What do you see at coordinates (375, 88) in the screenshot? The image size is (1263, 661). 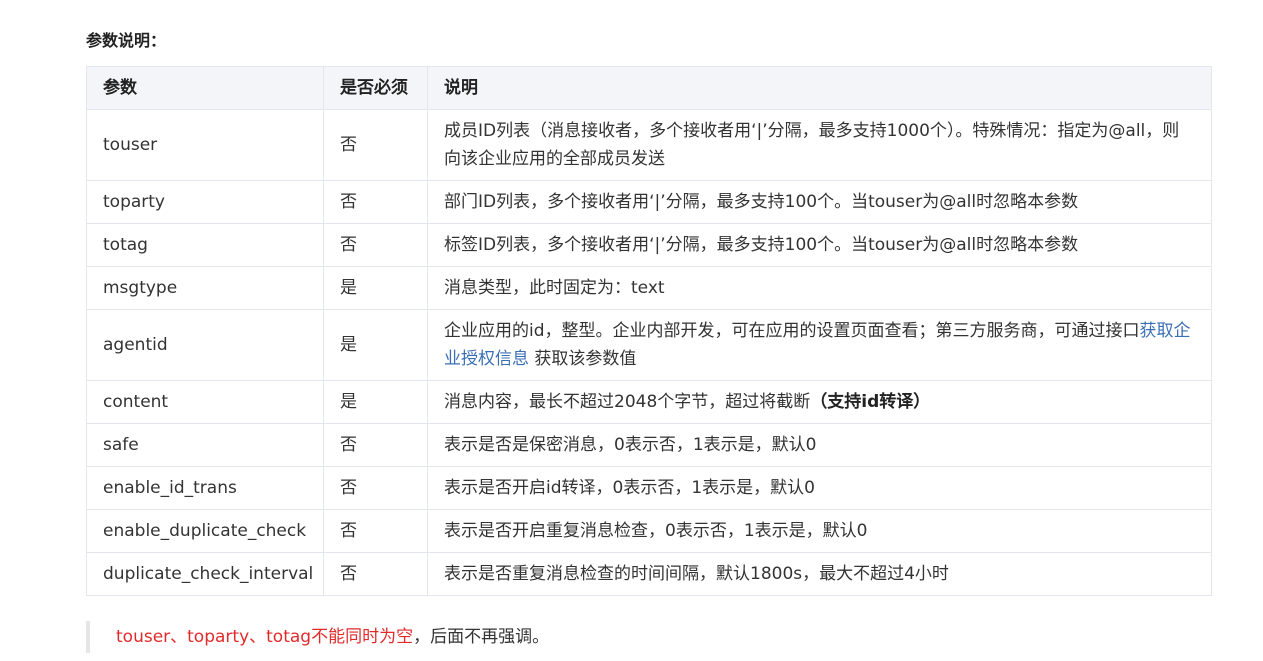 I see `header-required: 是否必须` at bounding box center [375, 88].